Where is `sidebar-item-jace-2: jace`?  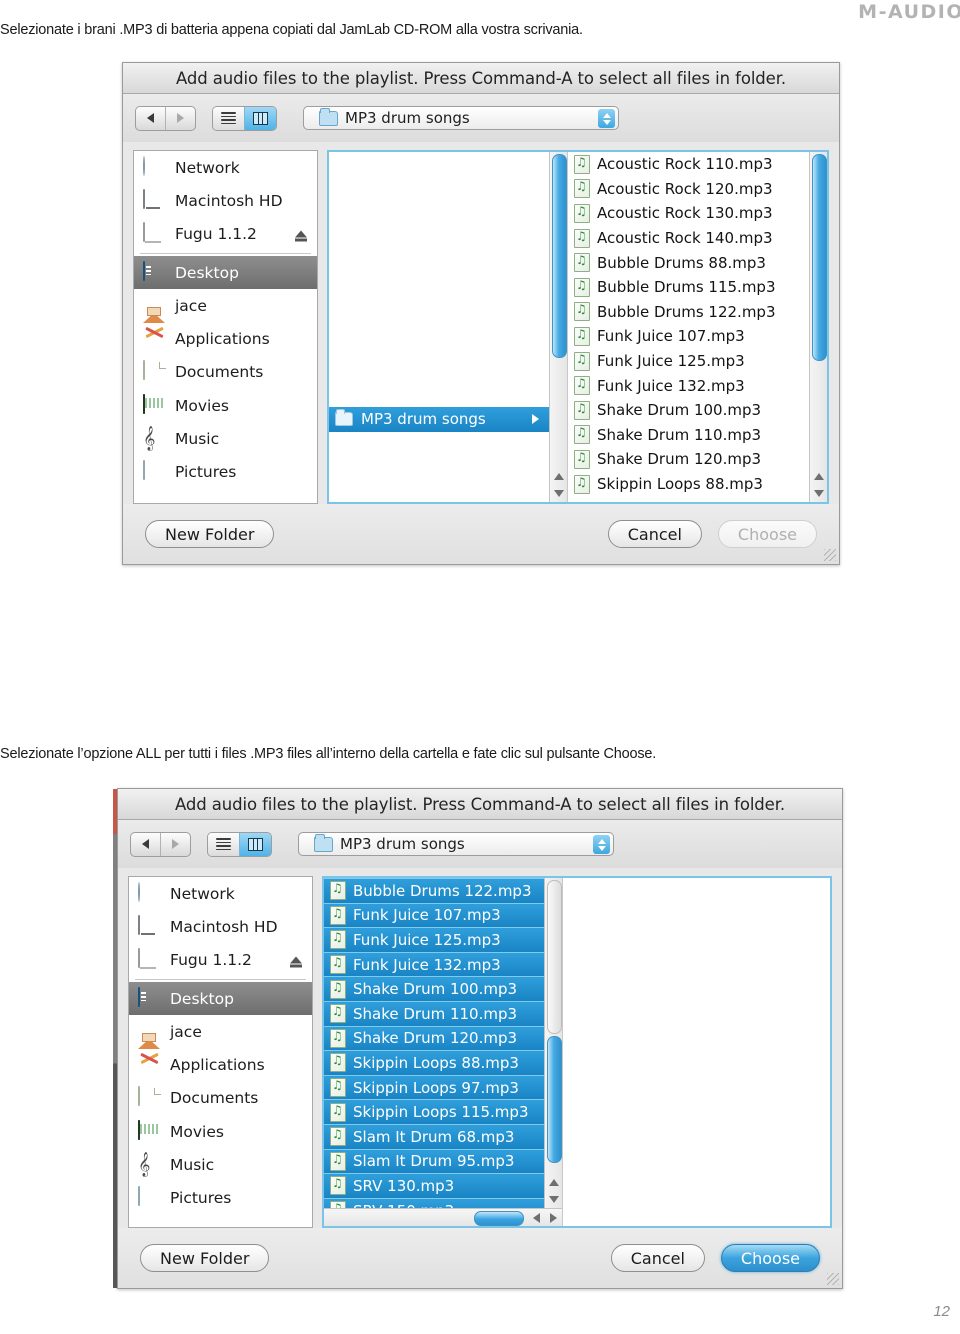
sidebar-item-jace-2: jace is located at coordinates (220, 1032).